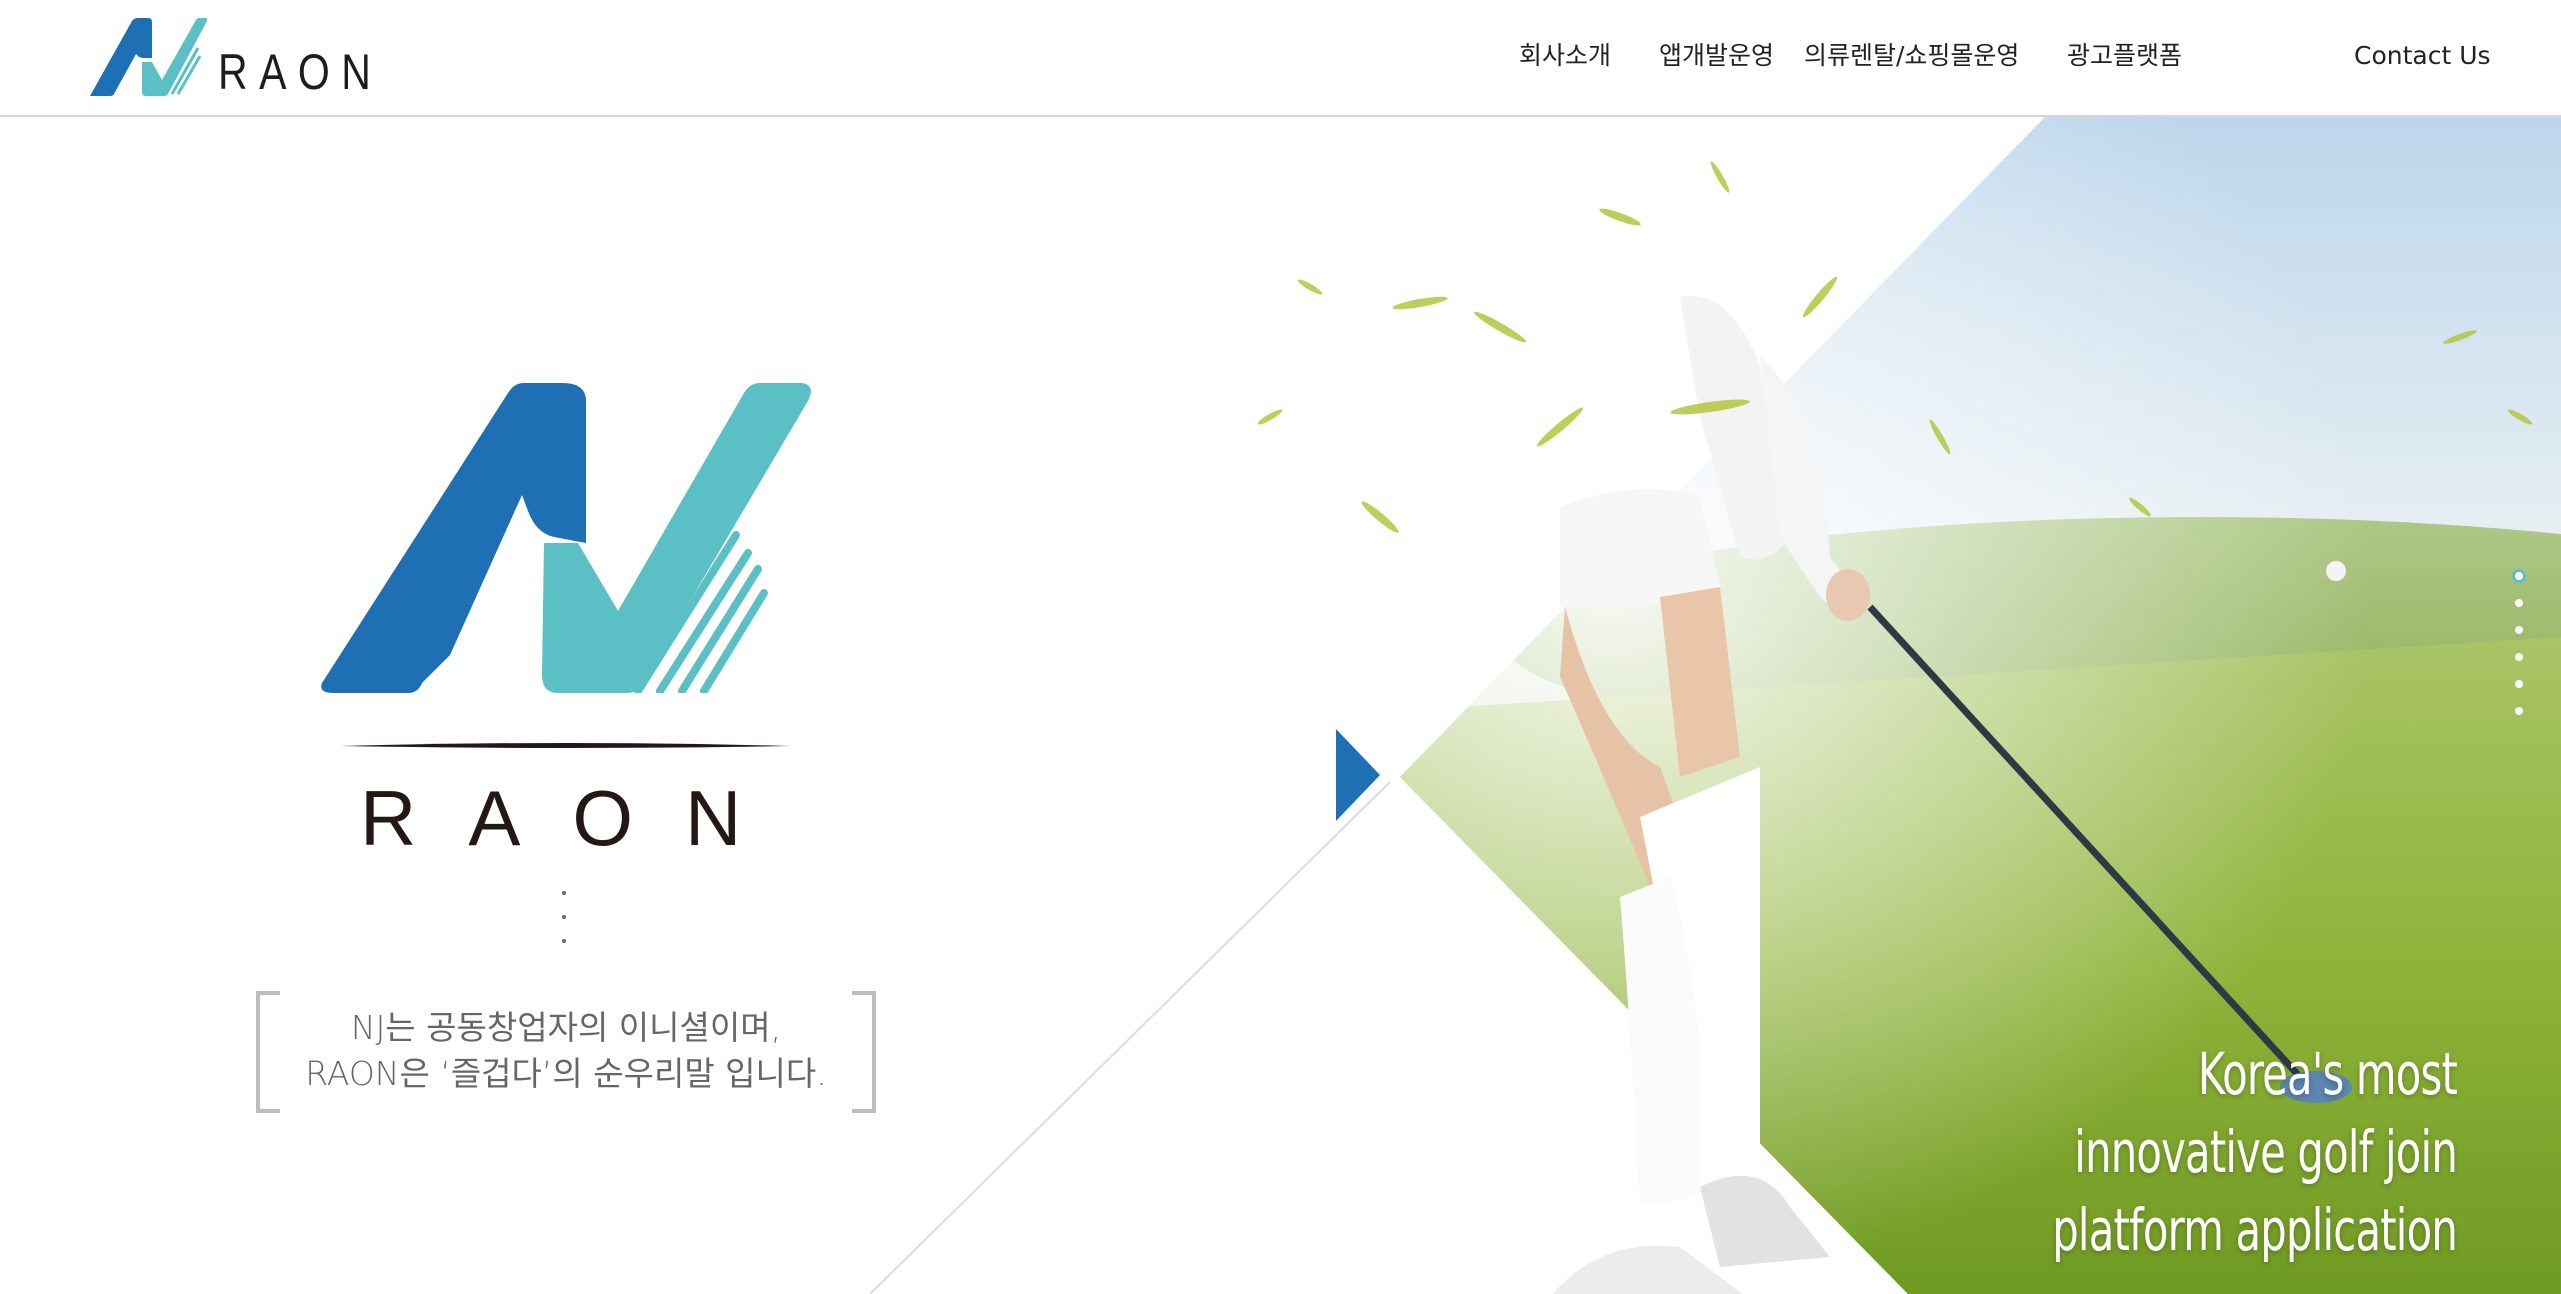 The height and width of the screenshot is (1294, 2561). Describe the element at coordinates (149, 57) in the screenshot. I see `raon-logo-icon` at that location.